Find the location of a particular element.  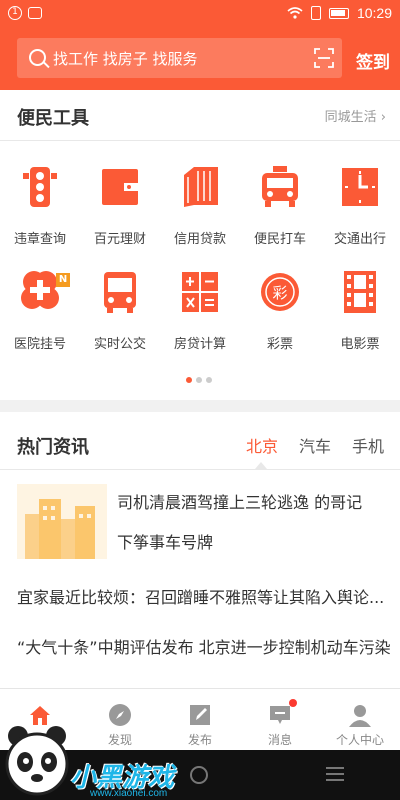

tool-violation-query: 违章查询 is located at coordinates (40, 215).